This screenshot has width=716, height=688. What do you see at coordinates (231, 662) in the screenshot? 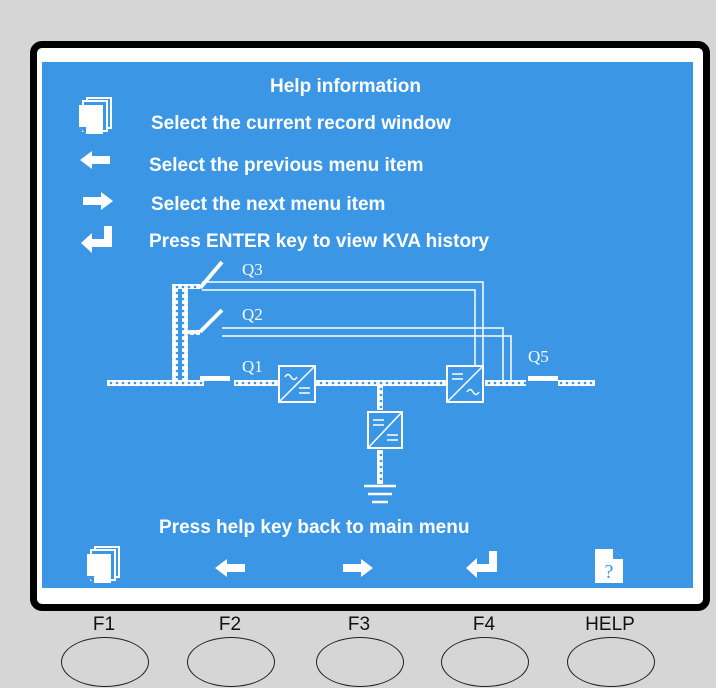
I see `f2-key` at bounding box center [231, 662].